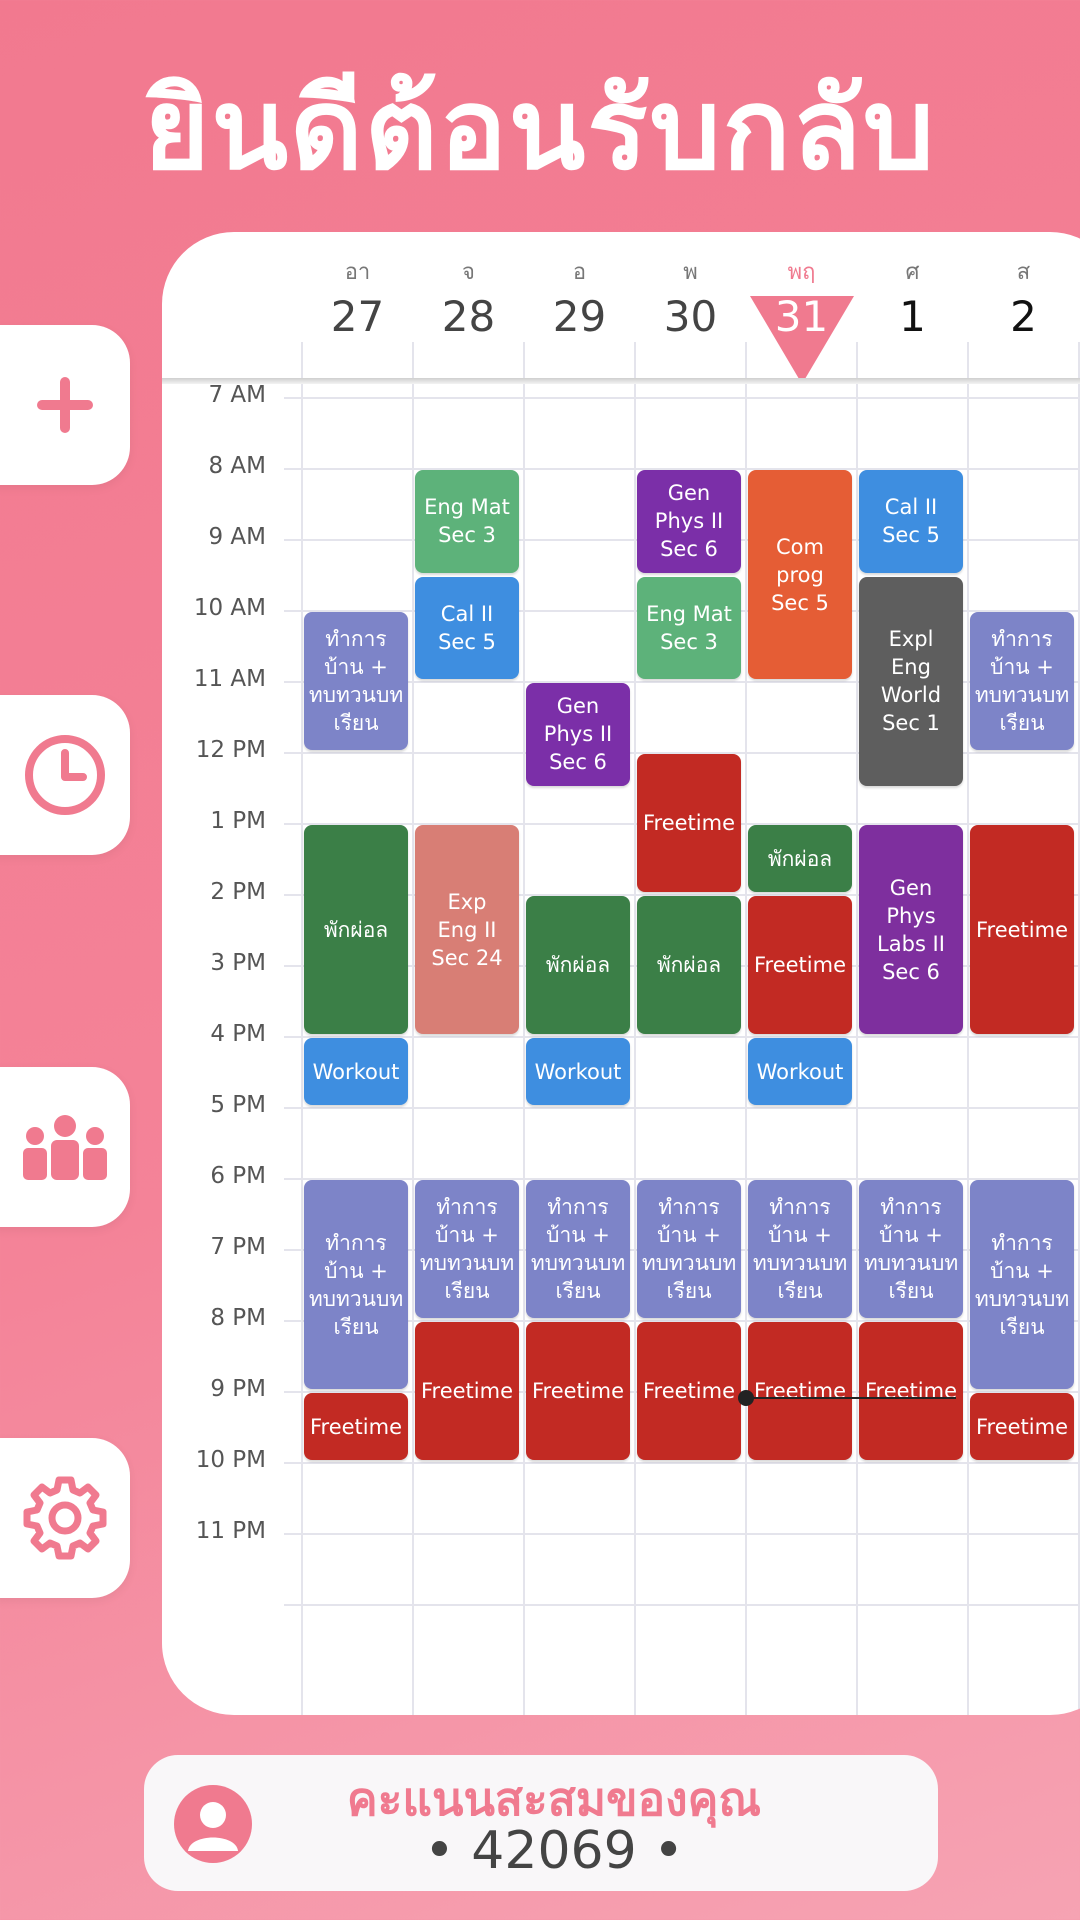 This screenshot has height=1920, width=1080. I want to click on event-title: Com prog Sec 5, so click(800, 574).